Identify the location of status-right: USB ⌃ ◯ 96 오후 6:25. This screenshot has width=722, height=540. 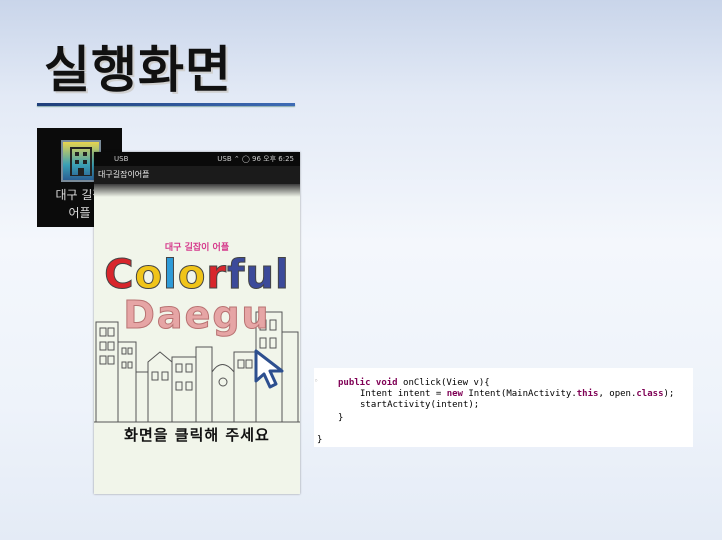
(255, 159).